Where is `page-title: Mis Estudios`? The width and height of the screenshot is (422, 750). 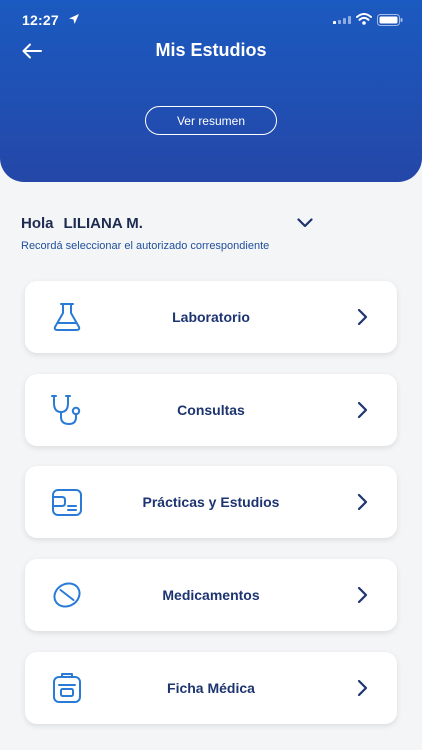
page-title: Mis Estudios is located at coordinates (211, 50).